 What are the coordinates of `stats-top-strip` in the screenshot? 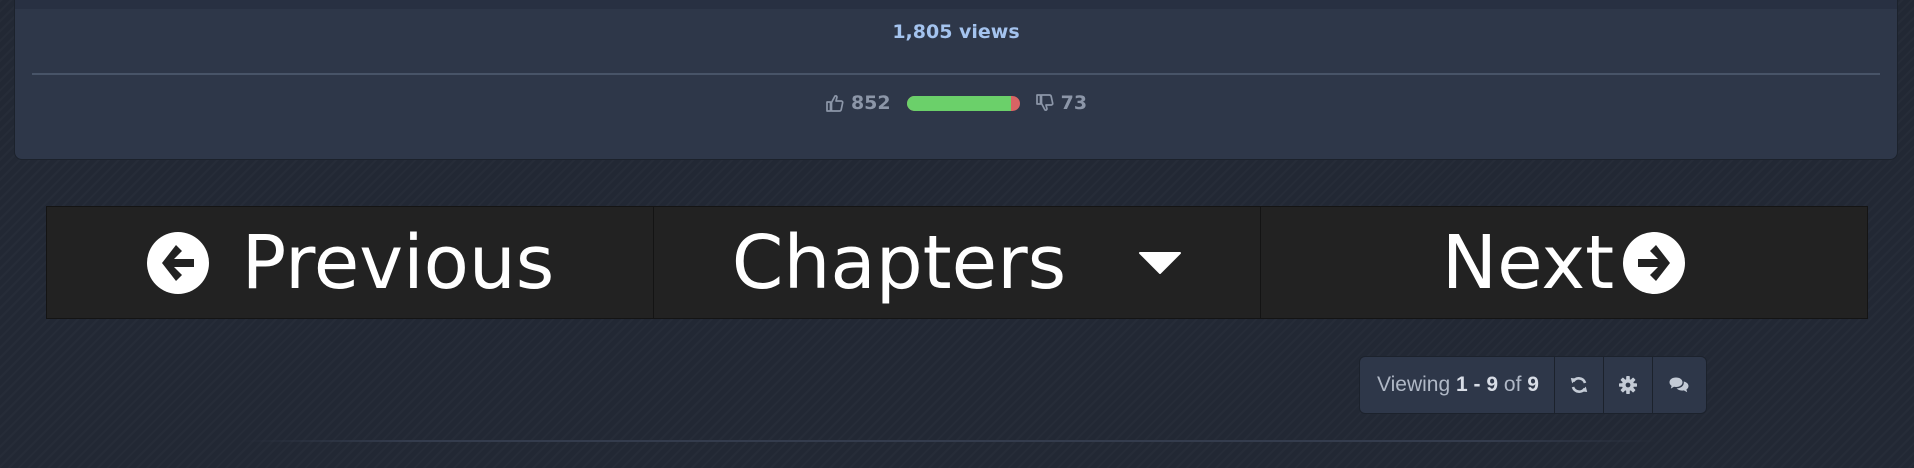 It's located at (956, 4).